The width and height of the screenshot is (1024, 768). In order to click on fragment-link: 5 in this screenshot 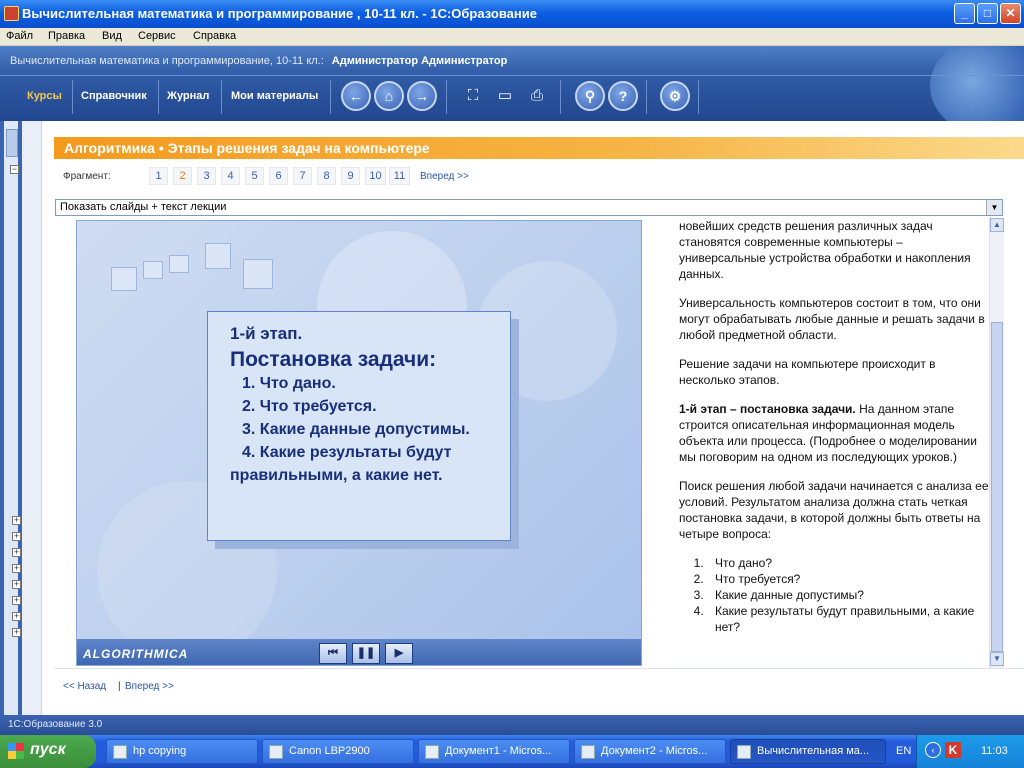, I will do `click(254, 176)`.